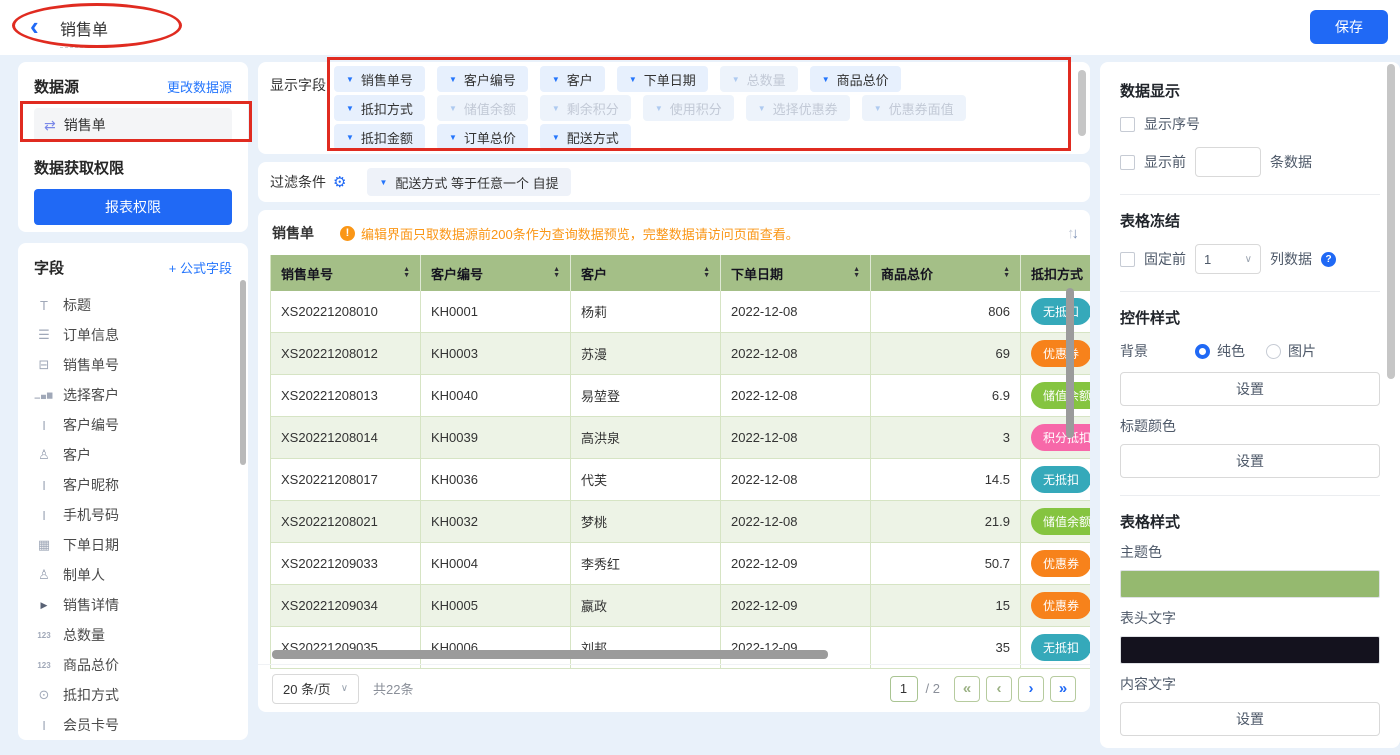 The height and width of the screenshot is (755, 1400). I want to click on display-field-chip: ▼ 使用积分, so click(688, 108).